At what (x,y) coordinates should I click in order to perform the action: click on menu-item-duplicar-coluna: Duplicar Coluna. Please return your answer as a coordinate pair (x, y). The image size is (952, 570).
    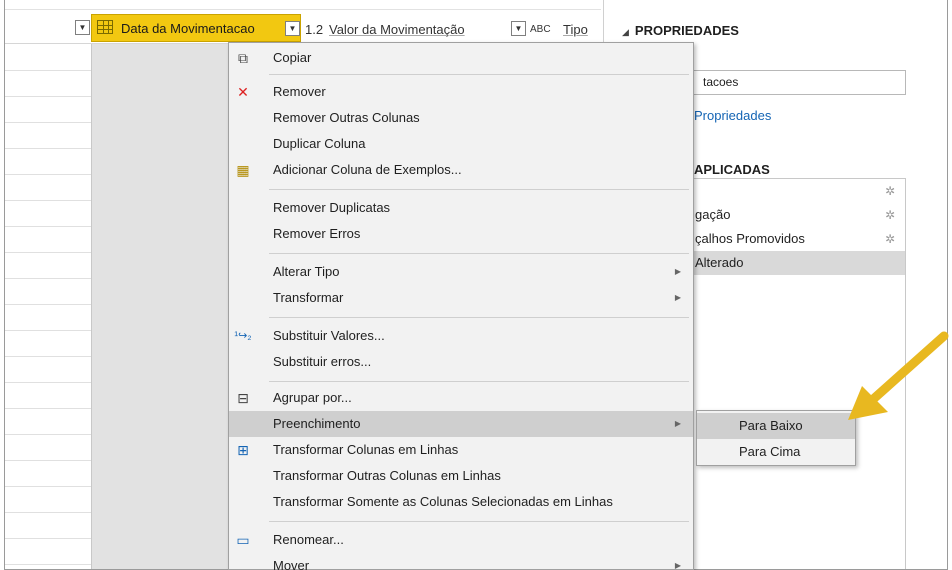
    Looking at the image, I should click on (461, 144).